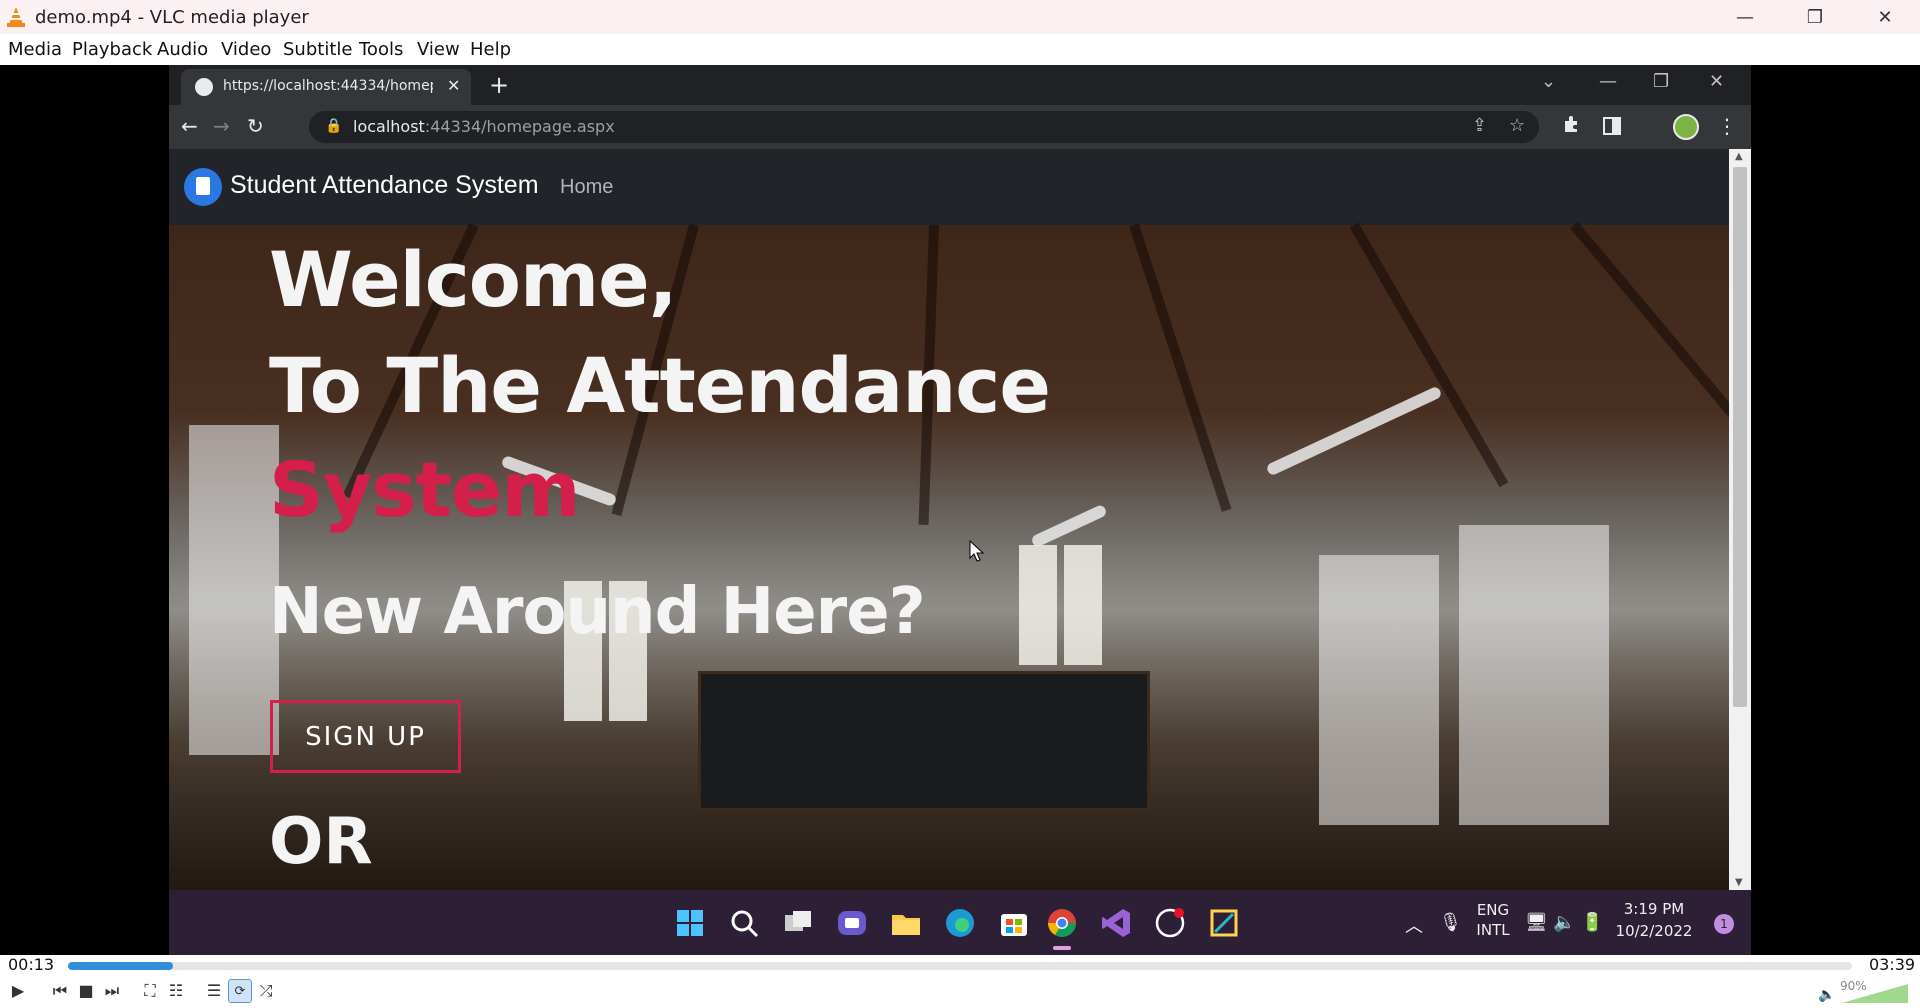  What do you see at coordinates (499, 85) in the screenshot?
I see `new-tab-button: +` at bounding box center [499, 85].